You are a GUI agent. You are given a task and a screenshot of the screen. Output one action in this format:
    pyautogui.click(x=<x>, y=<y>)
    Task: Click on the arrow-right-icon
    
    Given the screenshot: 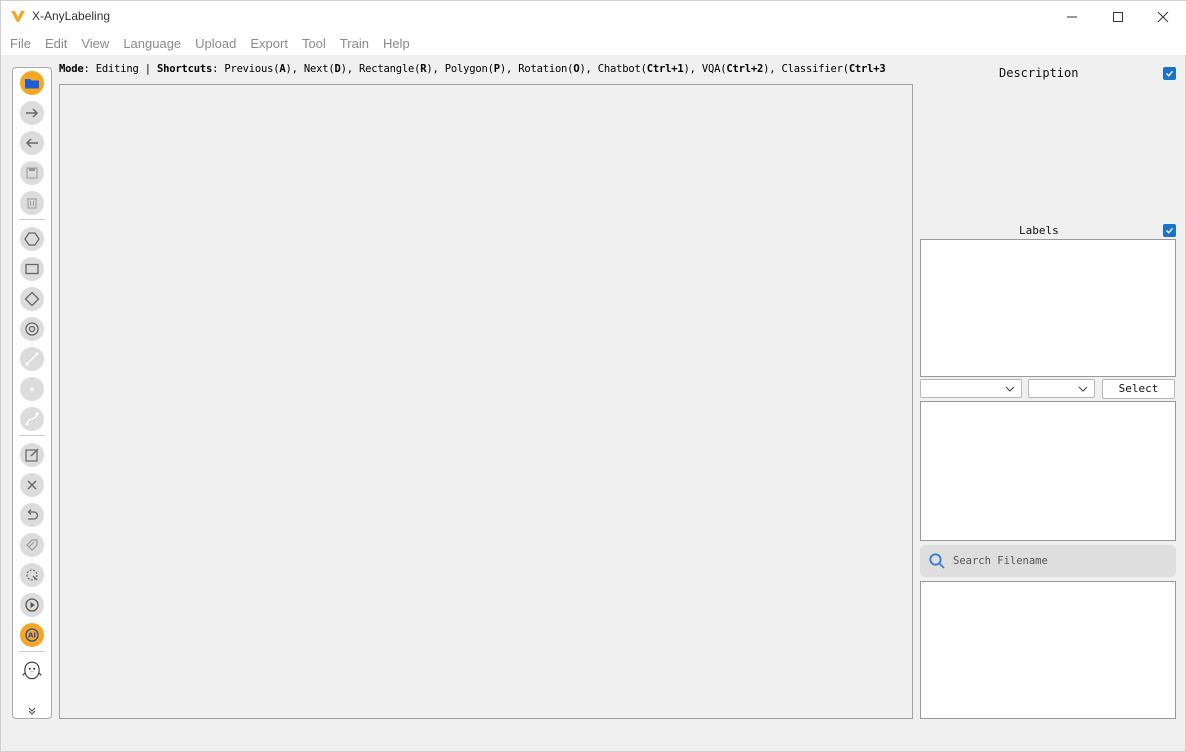 What is the action you would take?
    pyautogui.click(x=32, y=113)
    